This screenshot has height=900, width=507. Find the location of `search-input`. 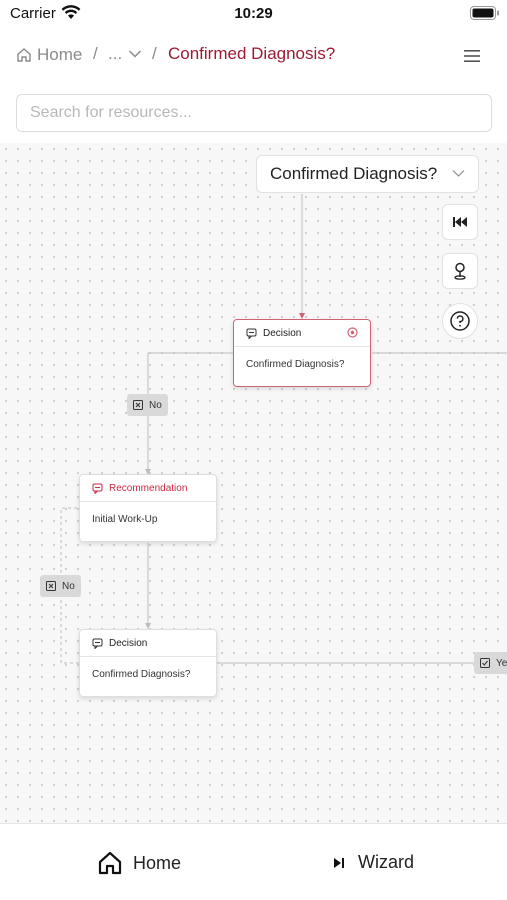

search-input is located at coordinates (254, 113).